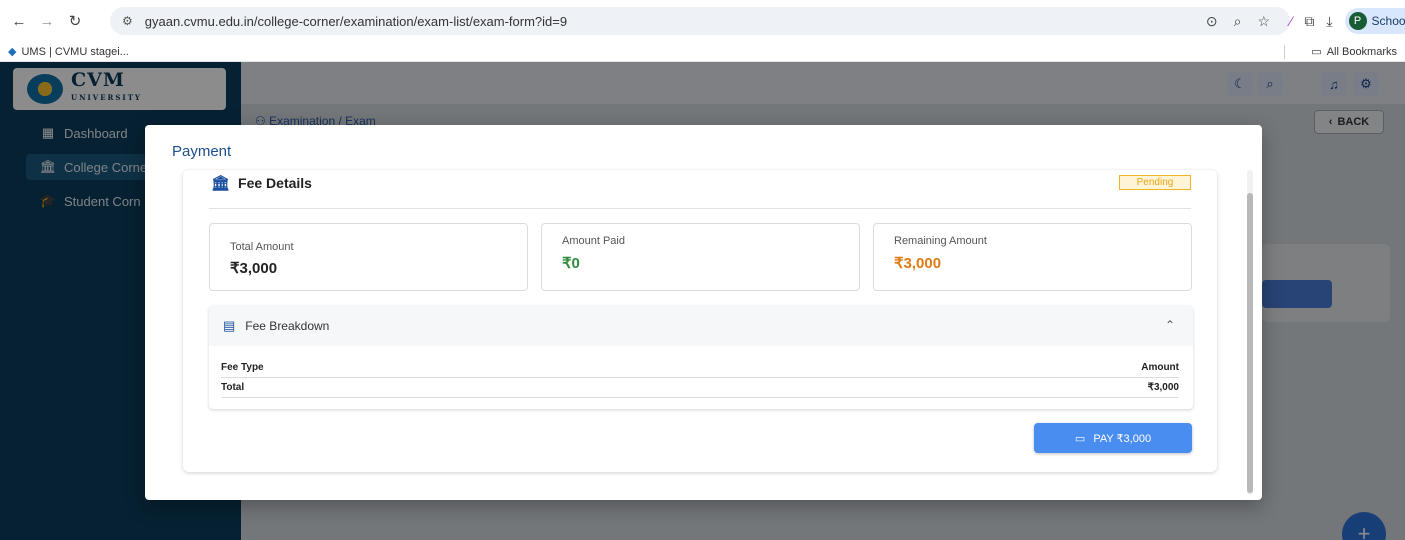 This screenshot has height=540, width=1405. What do you see at coordinates (940, 241) in the screenshot?
I see `remaining-amount-label: Remaining Amount` at bounding box center [940, 241].